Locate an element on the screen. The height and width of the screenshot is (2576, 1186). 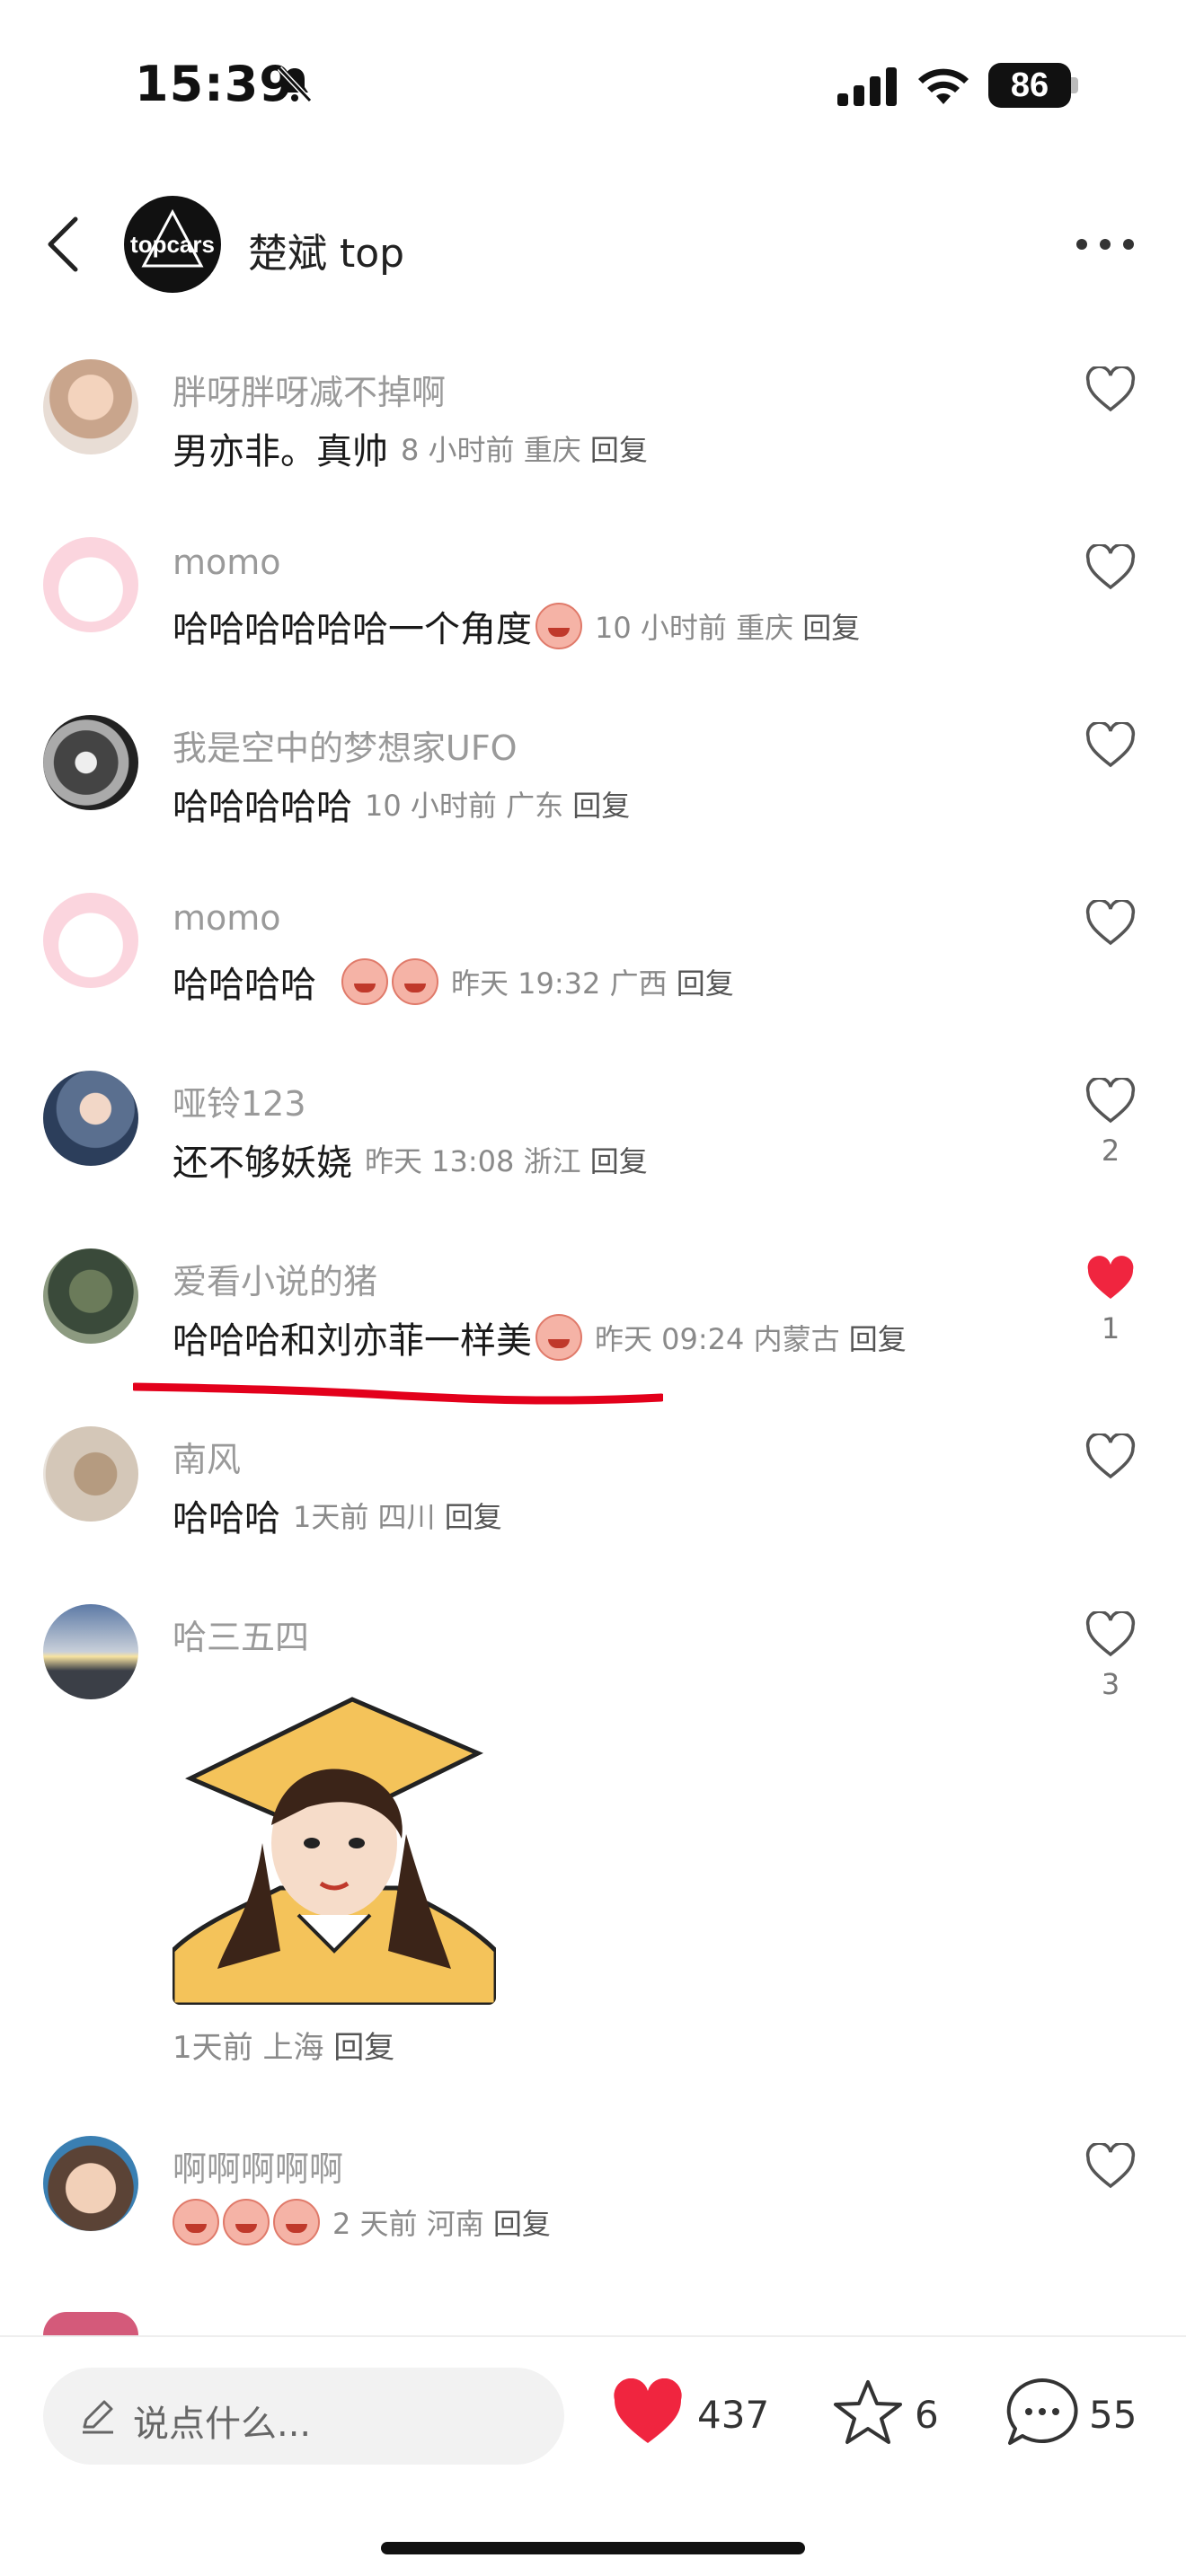
comment-username: 我是空中的梦想家UFO is located at coordinates (345, 745).